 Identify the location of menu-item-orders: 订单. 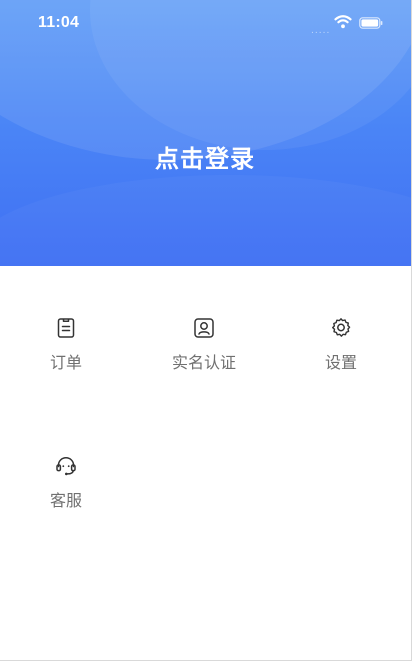
(66, 356).